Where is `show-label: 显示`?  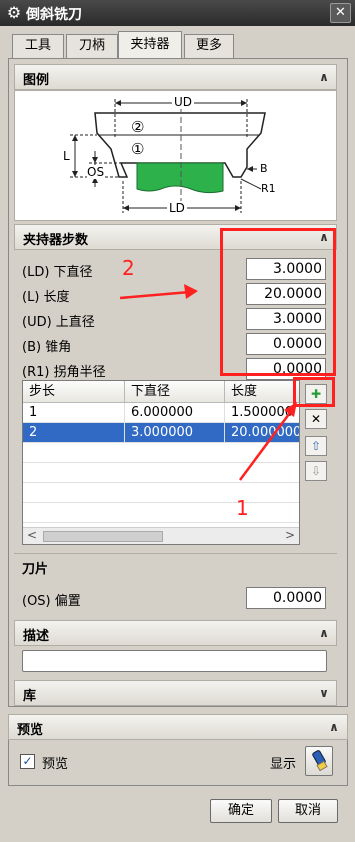
show-label: 显示 is located at coordinates (283, 764).